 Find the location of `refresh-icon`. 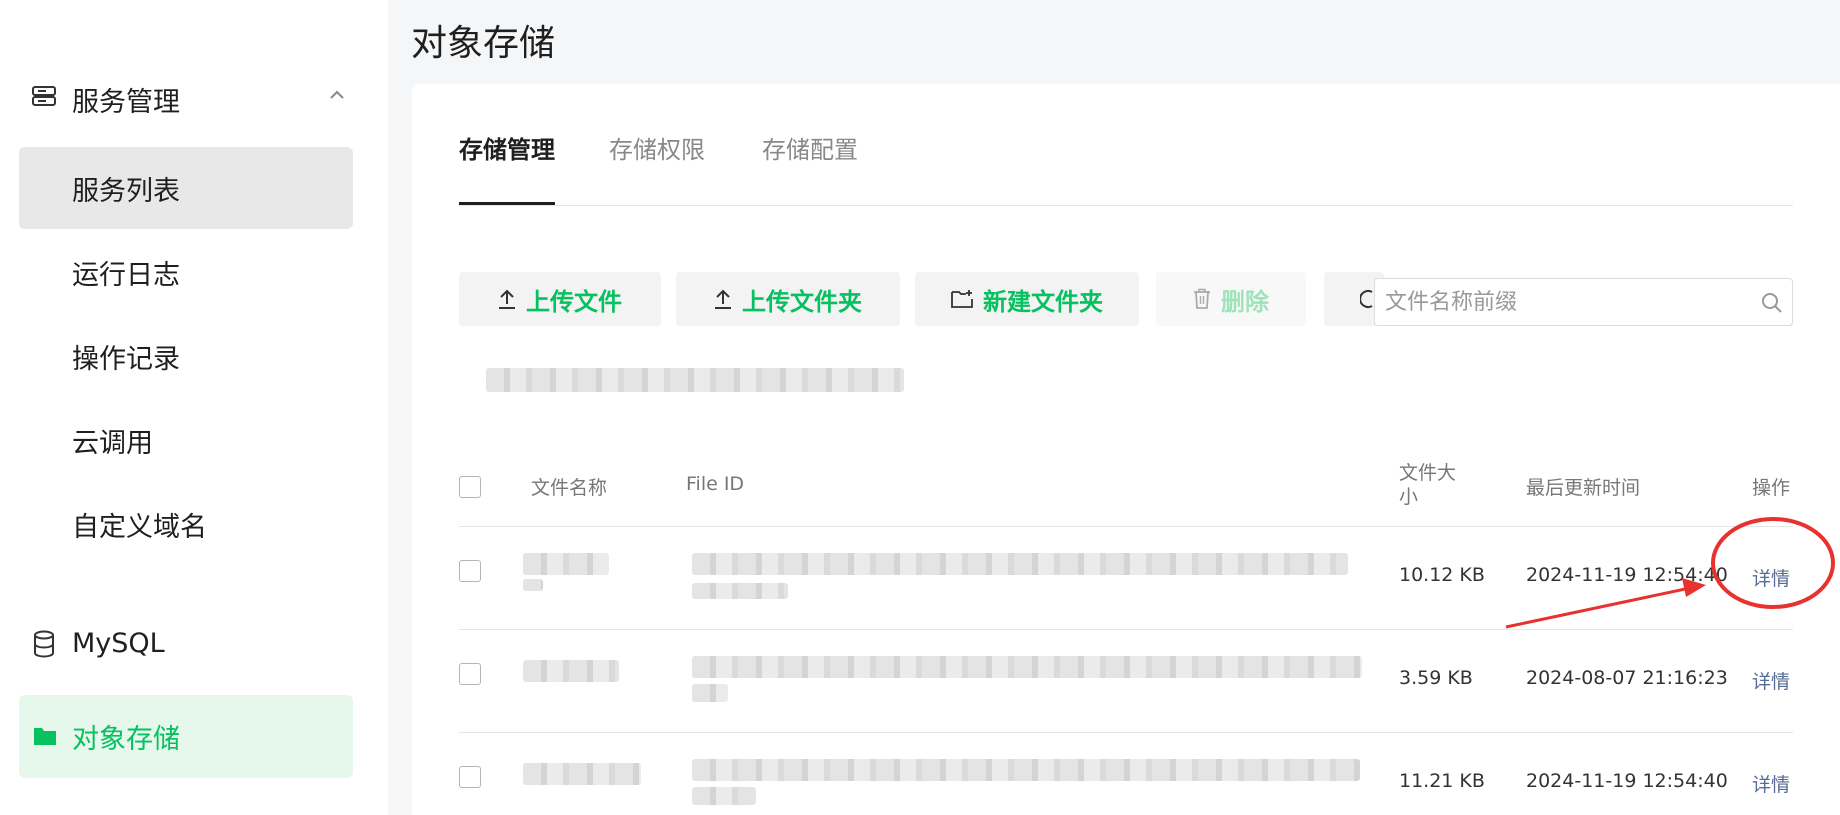

refresh-icon is located at coordinates (1366, 299).